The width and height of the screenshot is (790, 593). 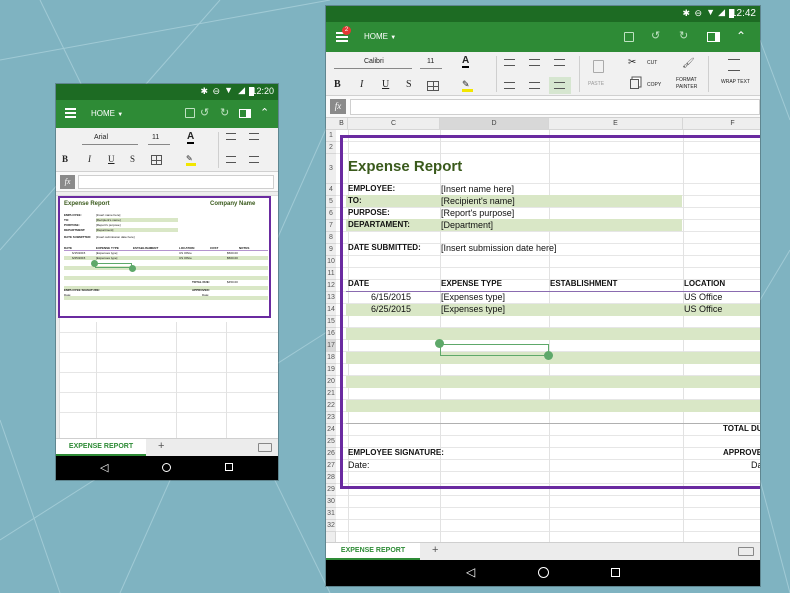 I want to click on row-header: 5, so click(x=331, y=202).